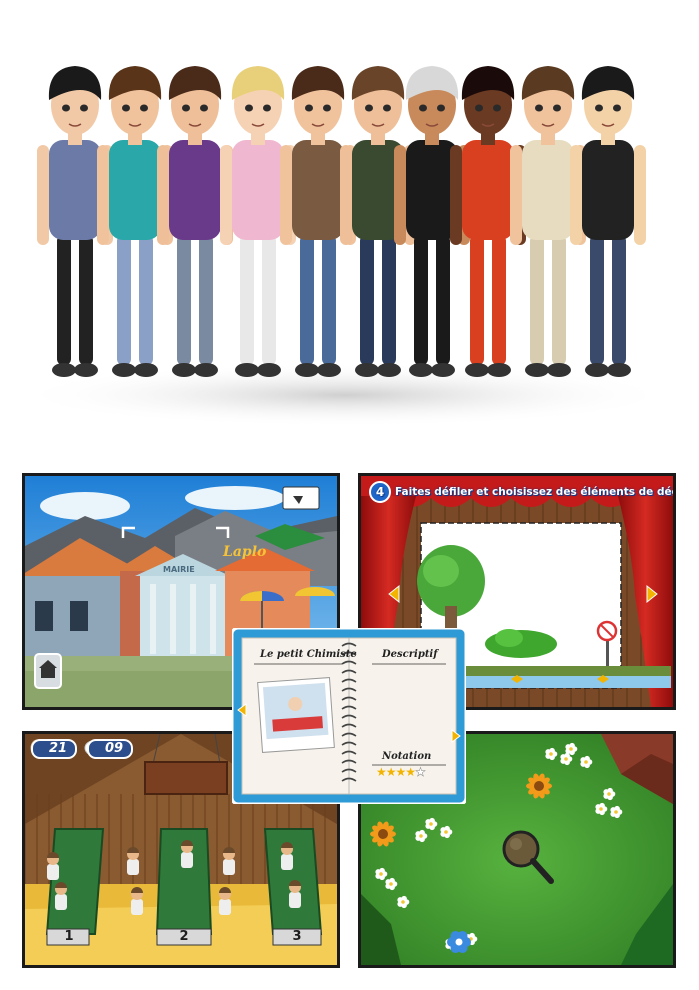 This screenshot has width=699, height=990. I want to click on star-rating: ★★★★★, so click(401, 772).